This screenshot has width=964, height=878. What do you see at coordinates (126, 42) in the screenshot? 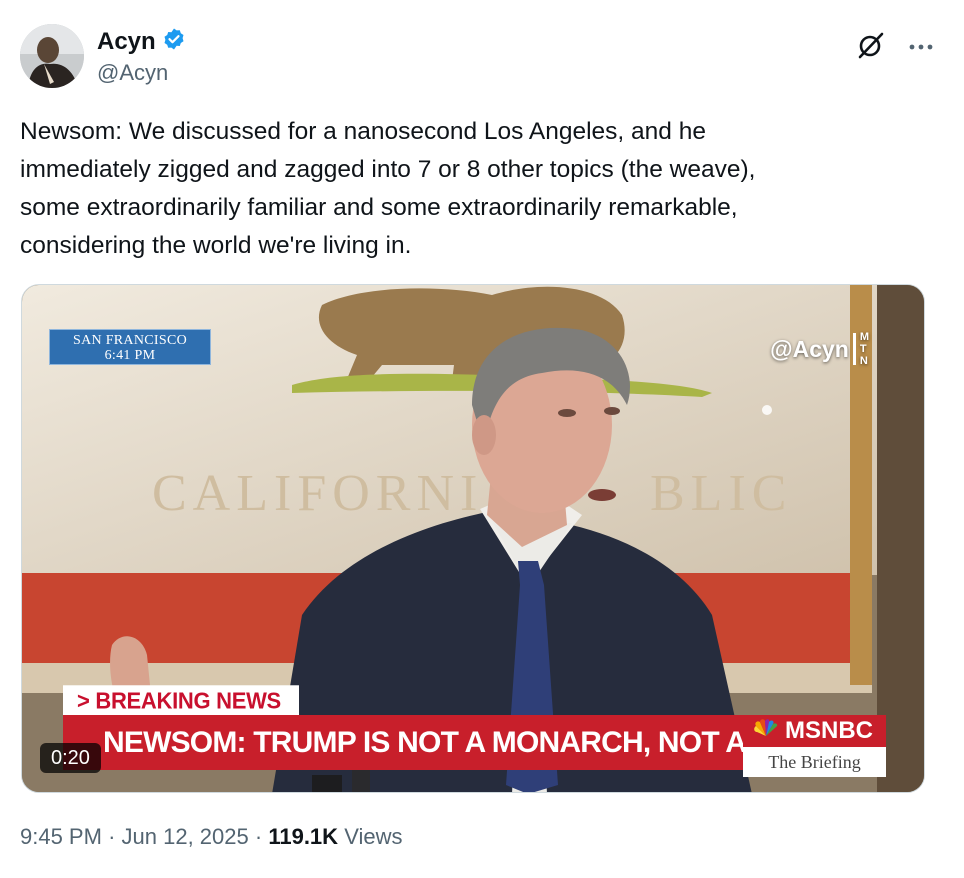
I see `author-display-name: Acyn` at bounding box center [126, 42].